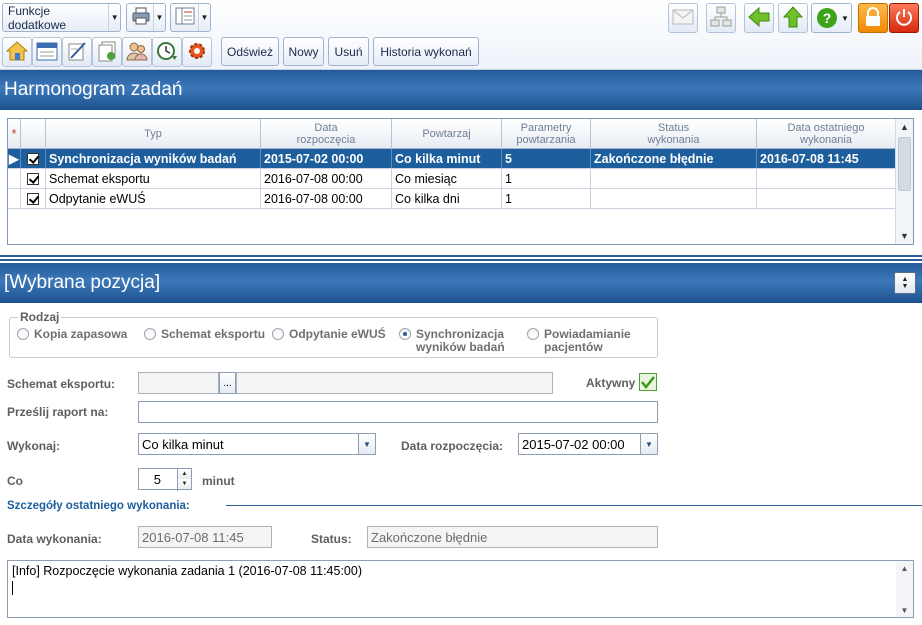  I want to click on stepper-up-icon: ▲, so click(184, 474).